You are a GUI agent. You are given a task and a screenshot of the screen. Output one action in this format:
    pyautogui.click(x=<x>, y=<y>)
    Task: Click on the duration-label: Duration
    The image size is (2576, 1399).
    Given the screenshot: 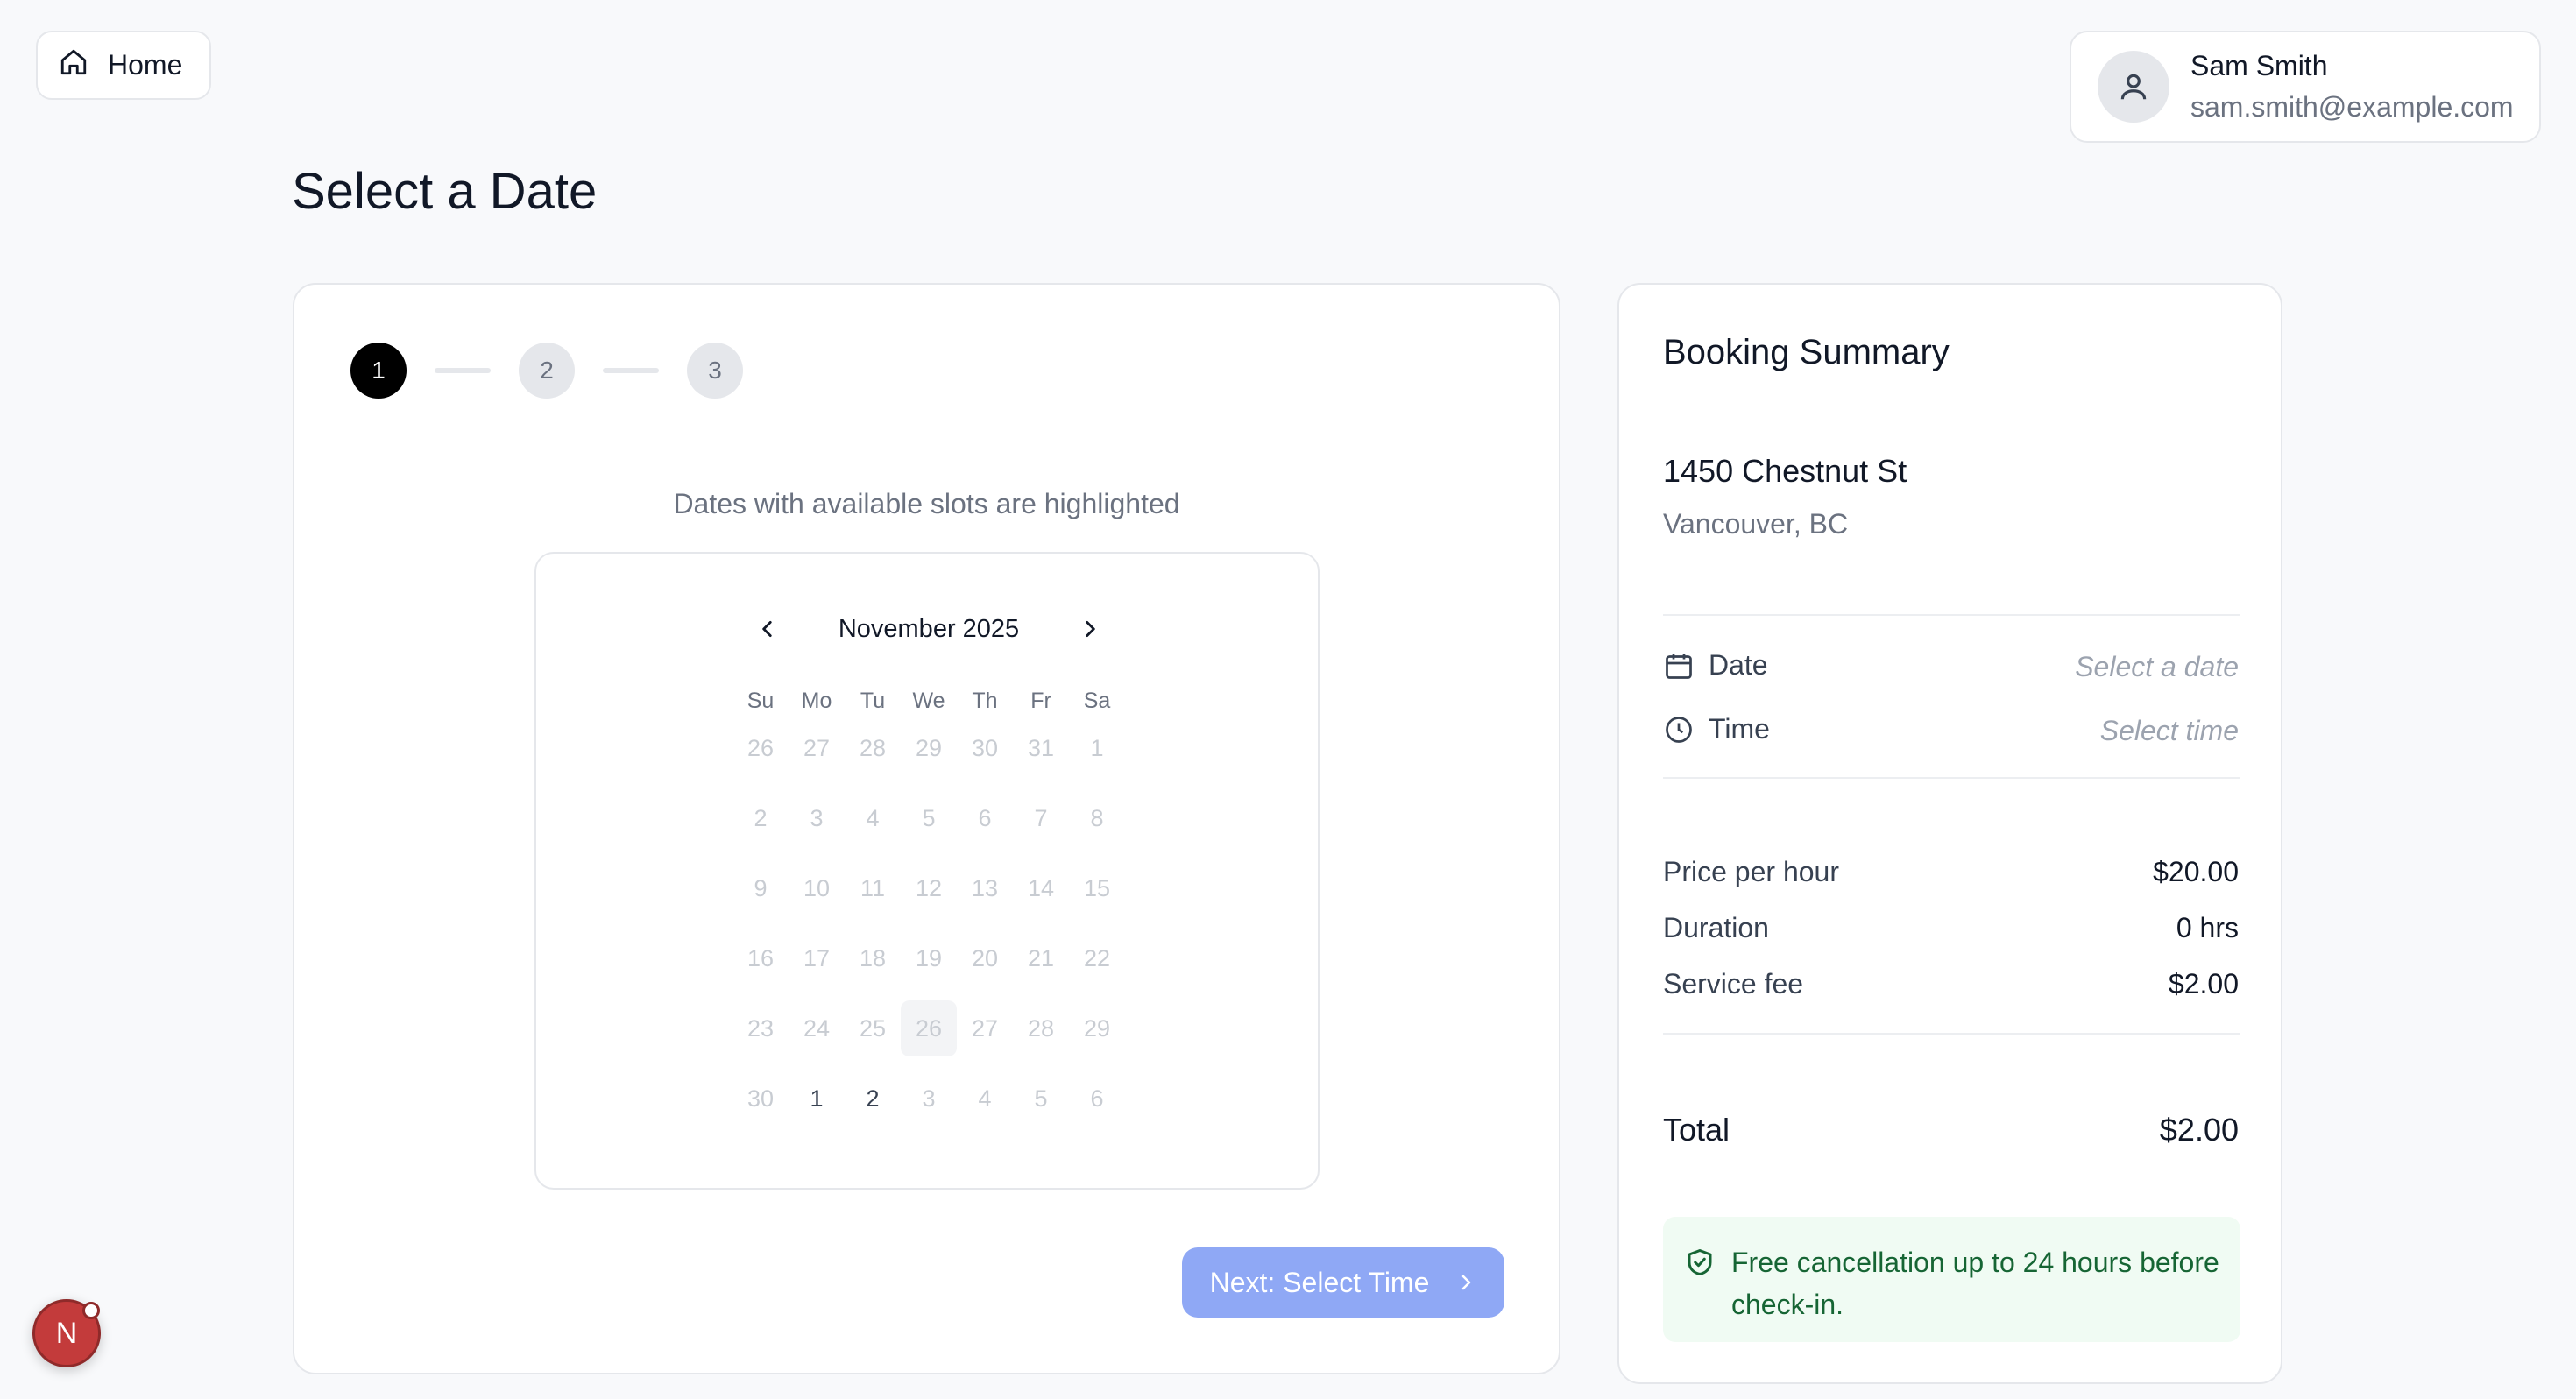 What is the action you would take?
    pyautogui.click(x=1716, y=928)
    